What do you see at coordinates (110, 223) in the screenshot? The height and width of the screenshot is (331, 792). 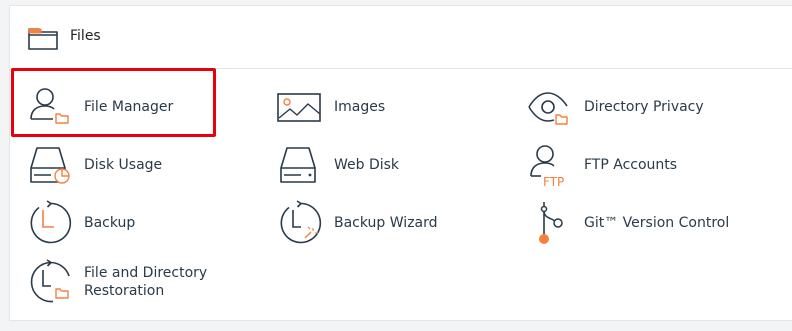 I see `backup-label: Backup` at bounding box center [110, 223].